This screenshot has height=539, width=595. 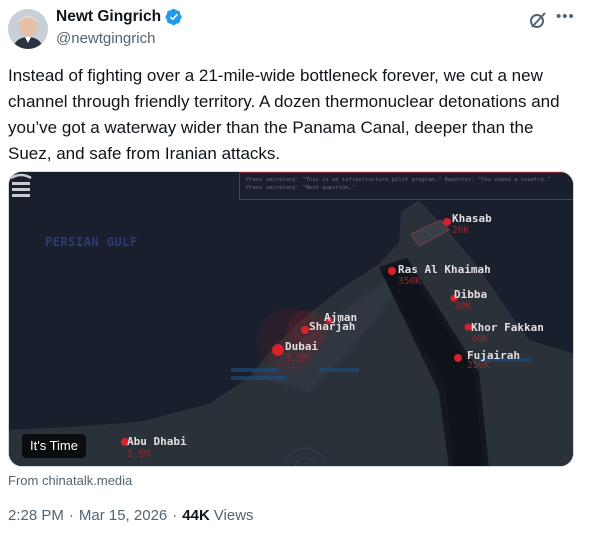 What do you see at coordinates (174, 17) in the screenshot?
I see `verified-badge-icon` at bounding box center [174, 17].